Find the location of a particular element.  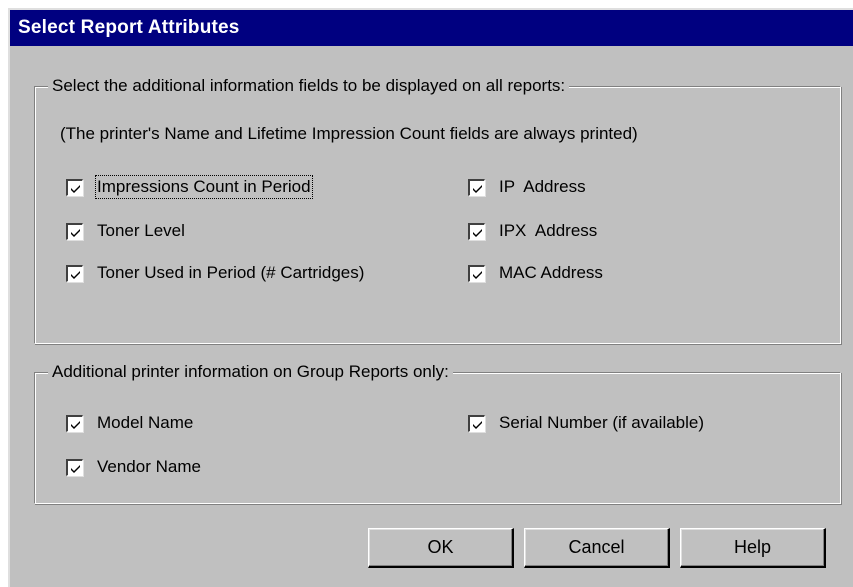

toner-level-label: Toner Level is located at coordinates (141, 230).